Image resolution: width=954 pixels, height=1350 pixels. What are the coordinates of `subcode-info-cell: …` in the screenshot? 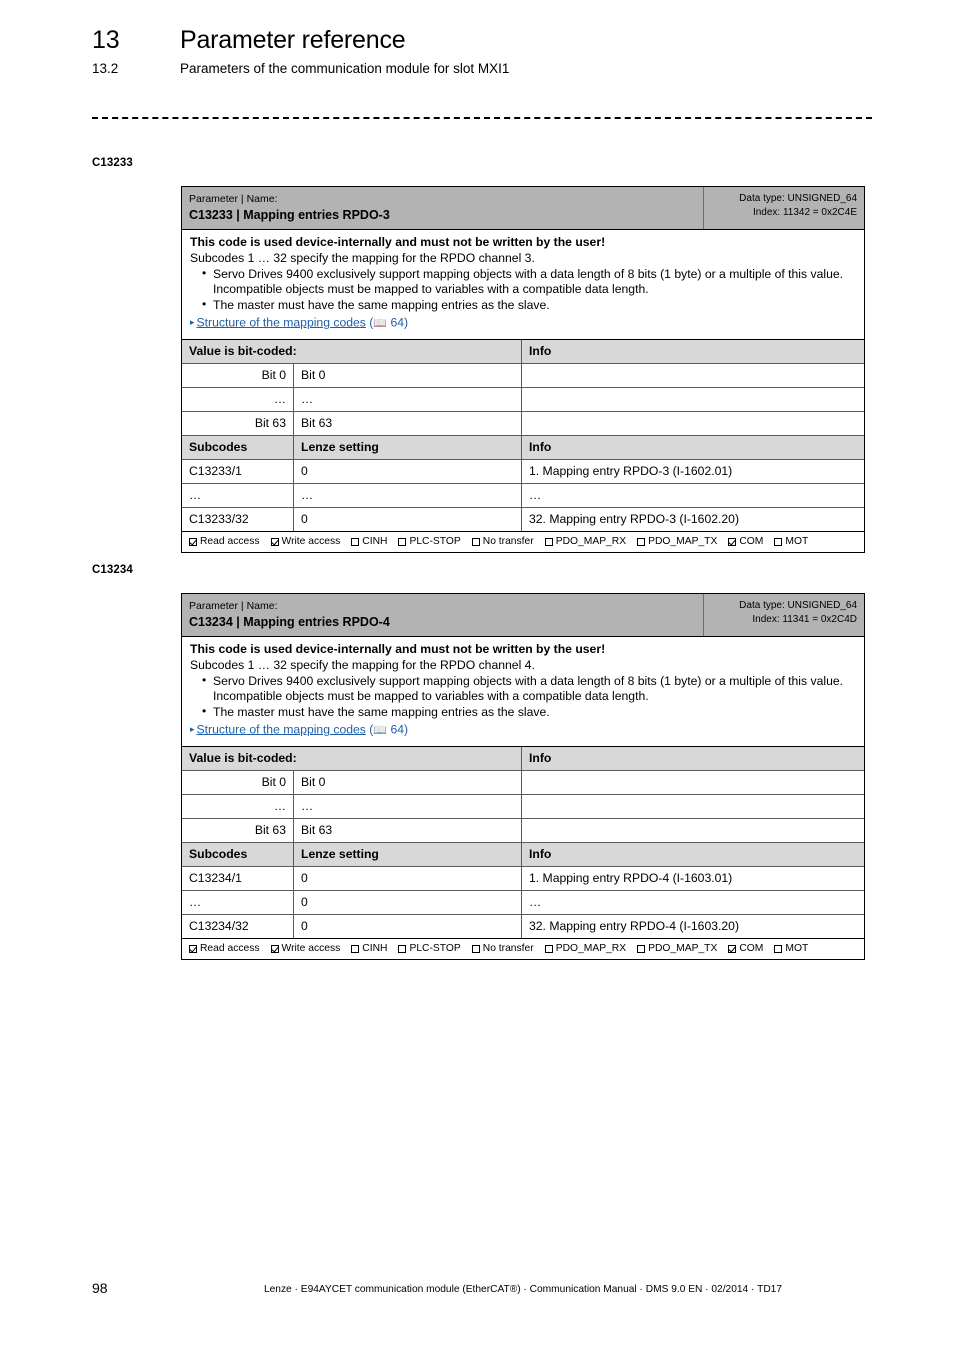 It's located at (535, 495).